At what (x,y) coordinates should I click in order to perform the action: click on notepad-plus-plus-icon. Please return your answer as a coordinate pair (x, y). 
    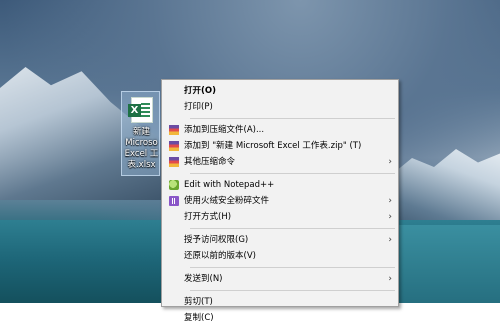
    Looking at the image, I should click on (174, 185).